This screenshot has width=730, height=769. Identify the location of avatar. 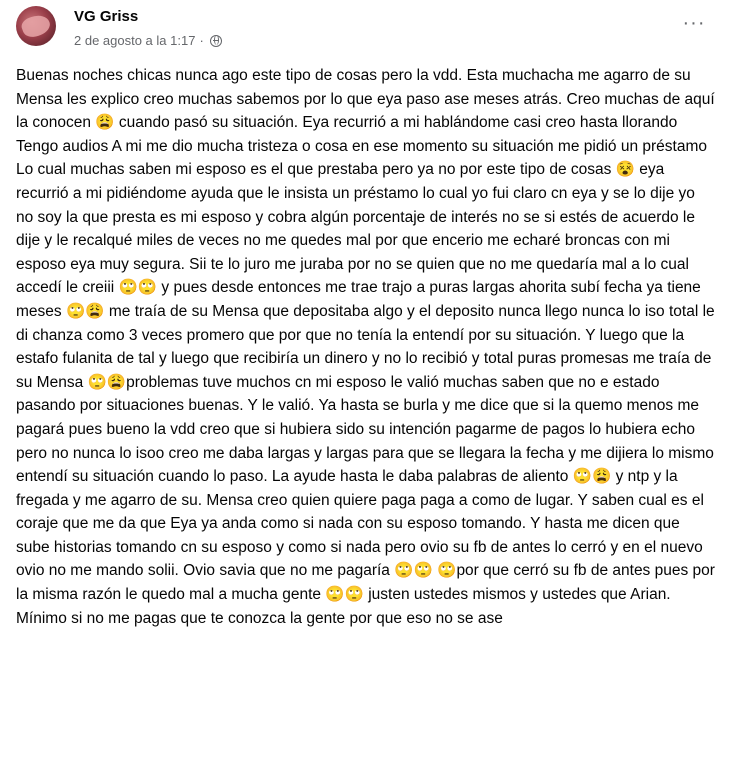
(36, 26).